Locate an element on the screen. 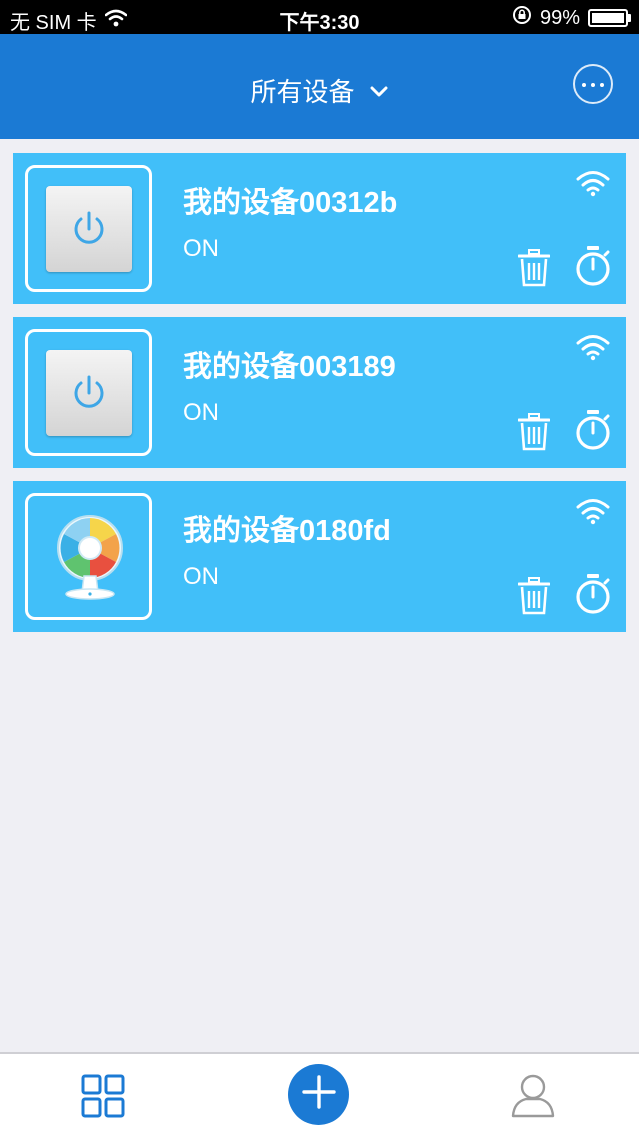  battery-icon is located at coordinates (609, 18).